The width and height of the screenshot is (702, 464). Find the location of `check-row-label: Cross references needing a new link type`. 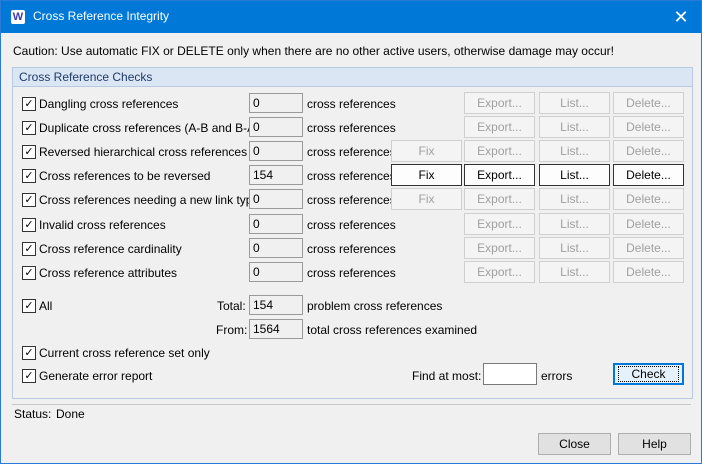

check-row-label: Cross references needing a new link type is located at coordinates (149, 200).